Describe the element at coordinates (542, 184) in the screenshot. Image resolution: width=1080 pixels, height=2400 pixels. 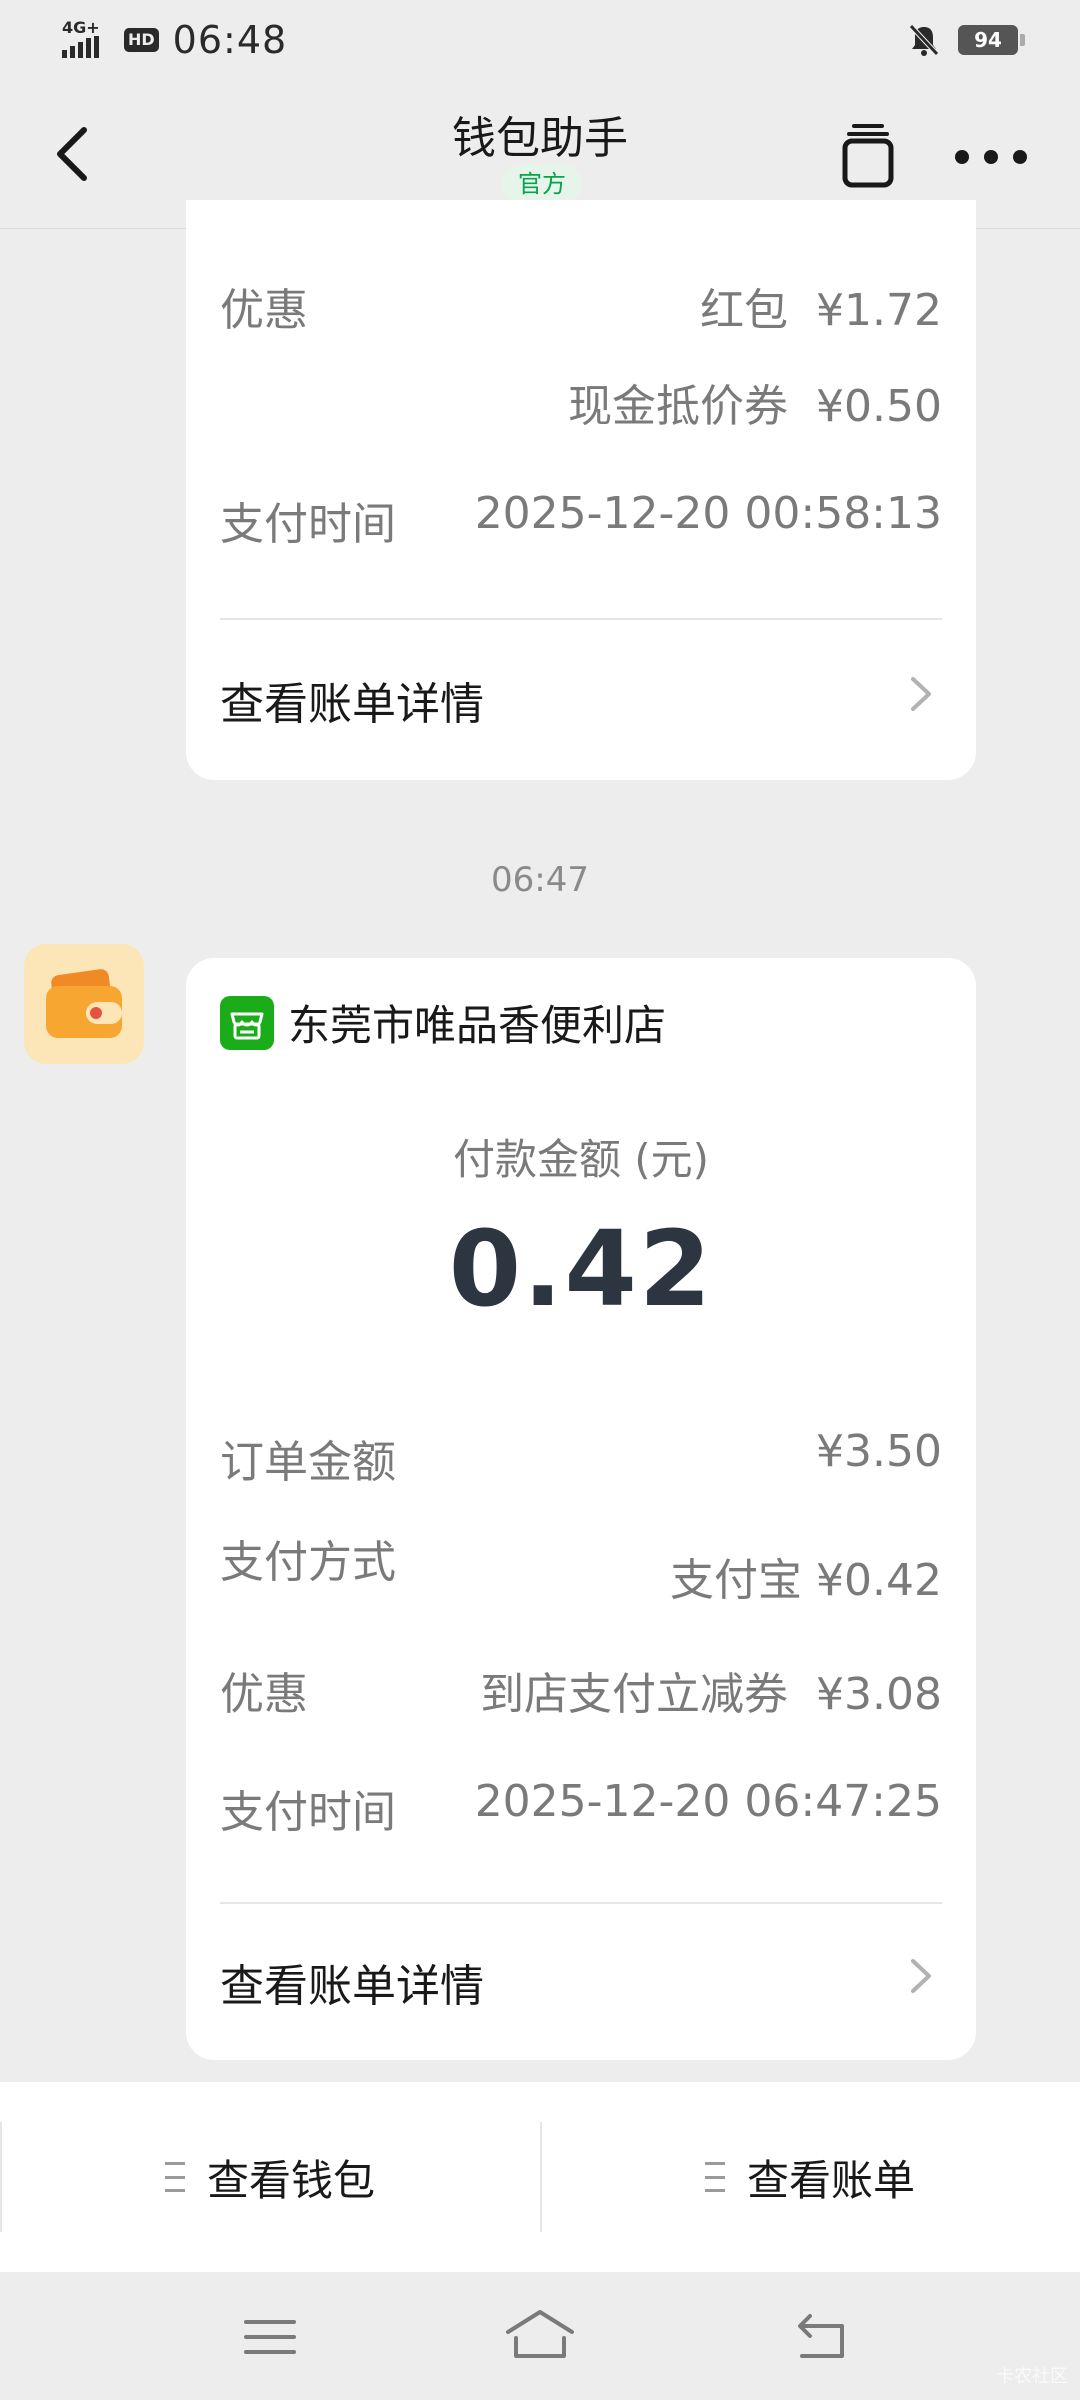
I see `official-badge: 官方` at that location.